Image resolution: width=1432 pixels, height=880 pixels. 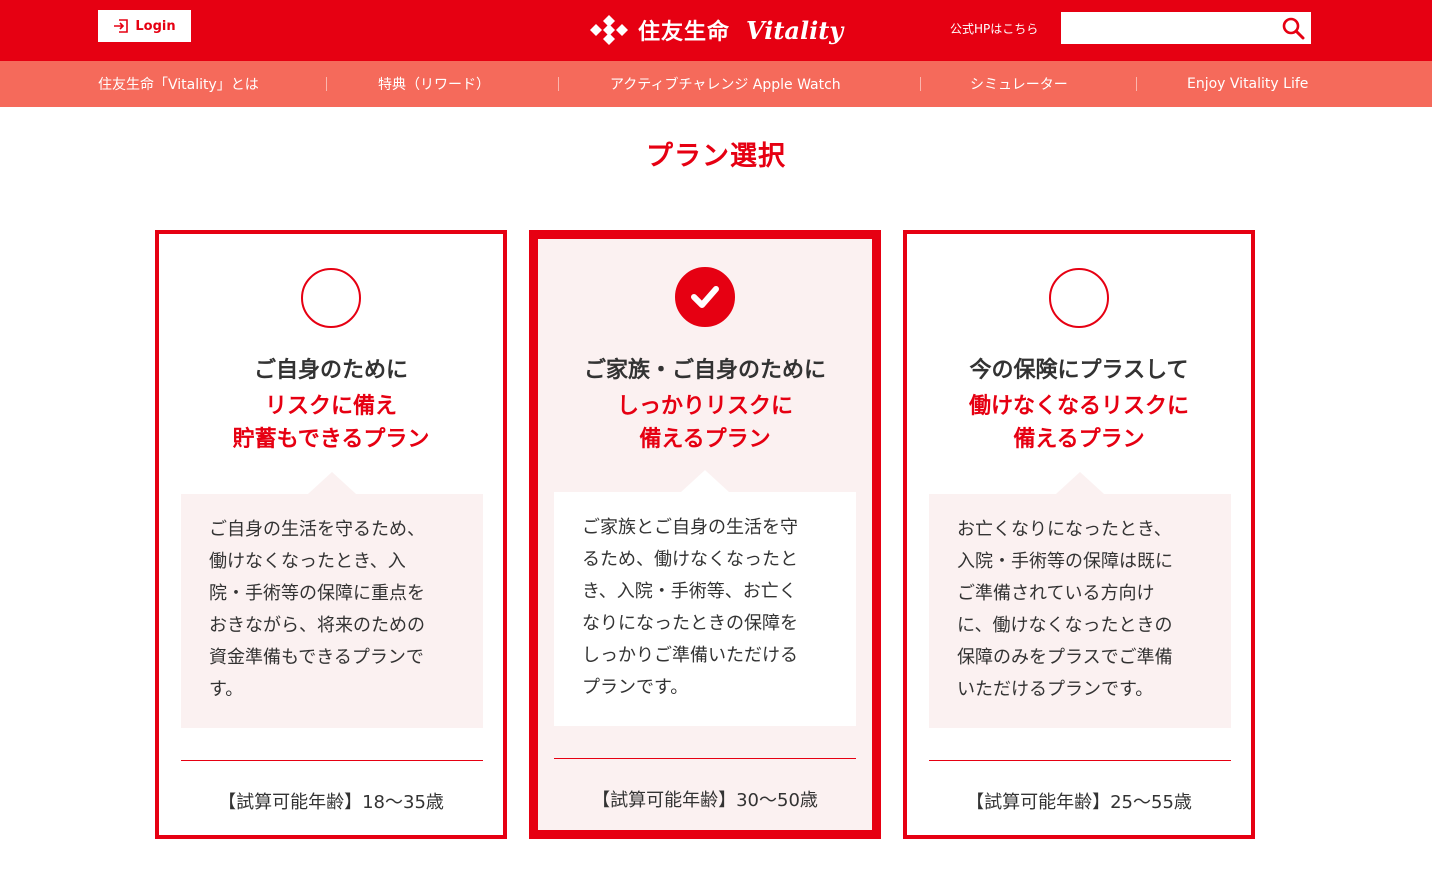 What do you see at coordinates (331, 439) in the screenshot?
I see `plan-subtitle-line: 貯蓄もできるプラン` at bounding box center [331, 439].